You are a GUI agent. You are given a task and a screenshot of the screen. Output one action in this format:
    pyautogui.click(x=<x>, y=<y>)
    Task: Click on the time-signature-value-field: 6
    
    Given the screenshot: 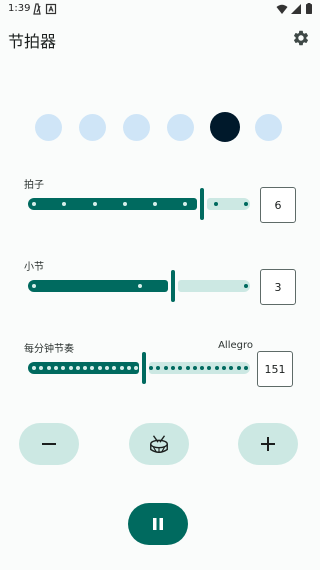 What is the action you would take?
    pyautogui.click(x=278, y=205)
    